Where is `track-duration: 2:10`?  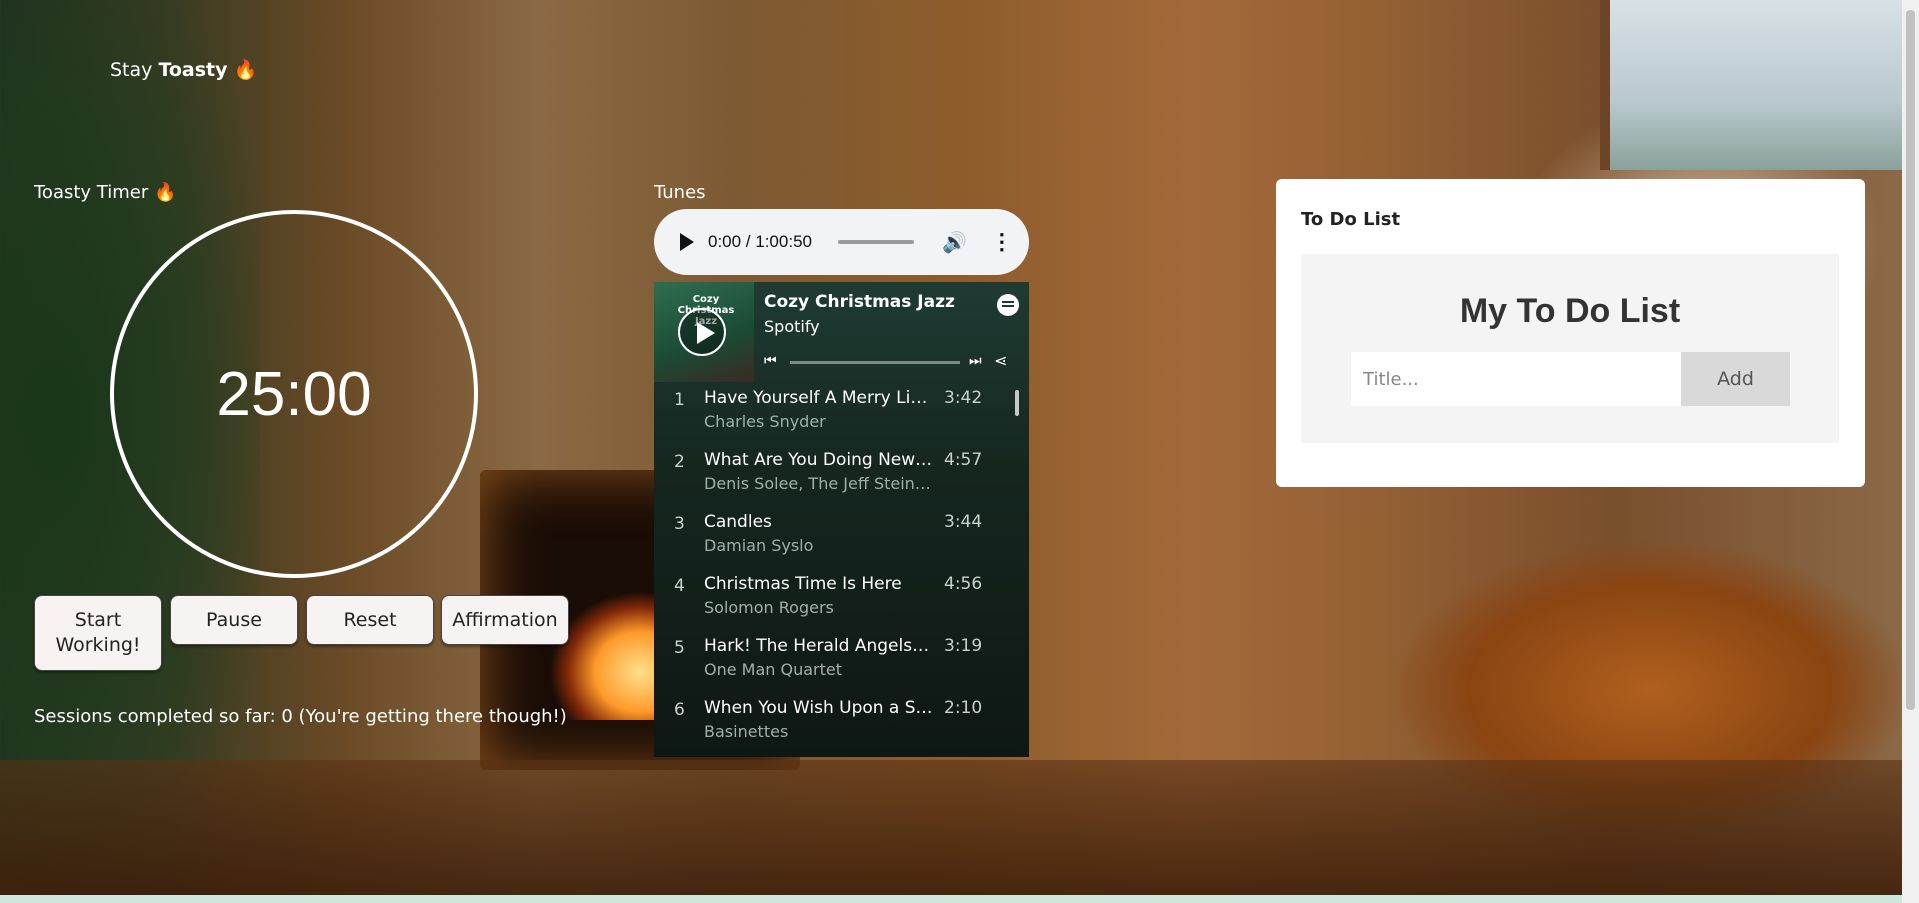 track-duration: 2:10 is located at coordinates (963, 708).